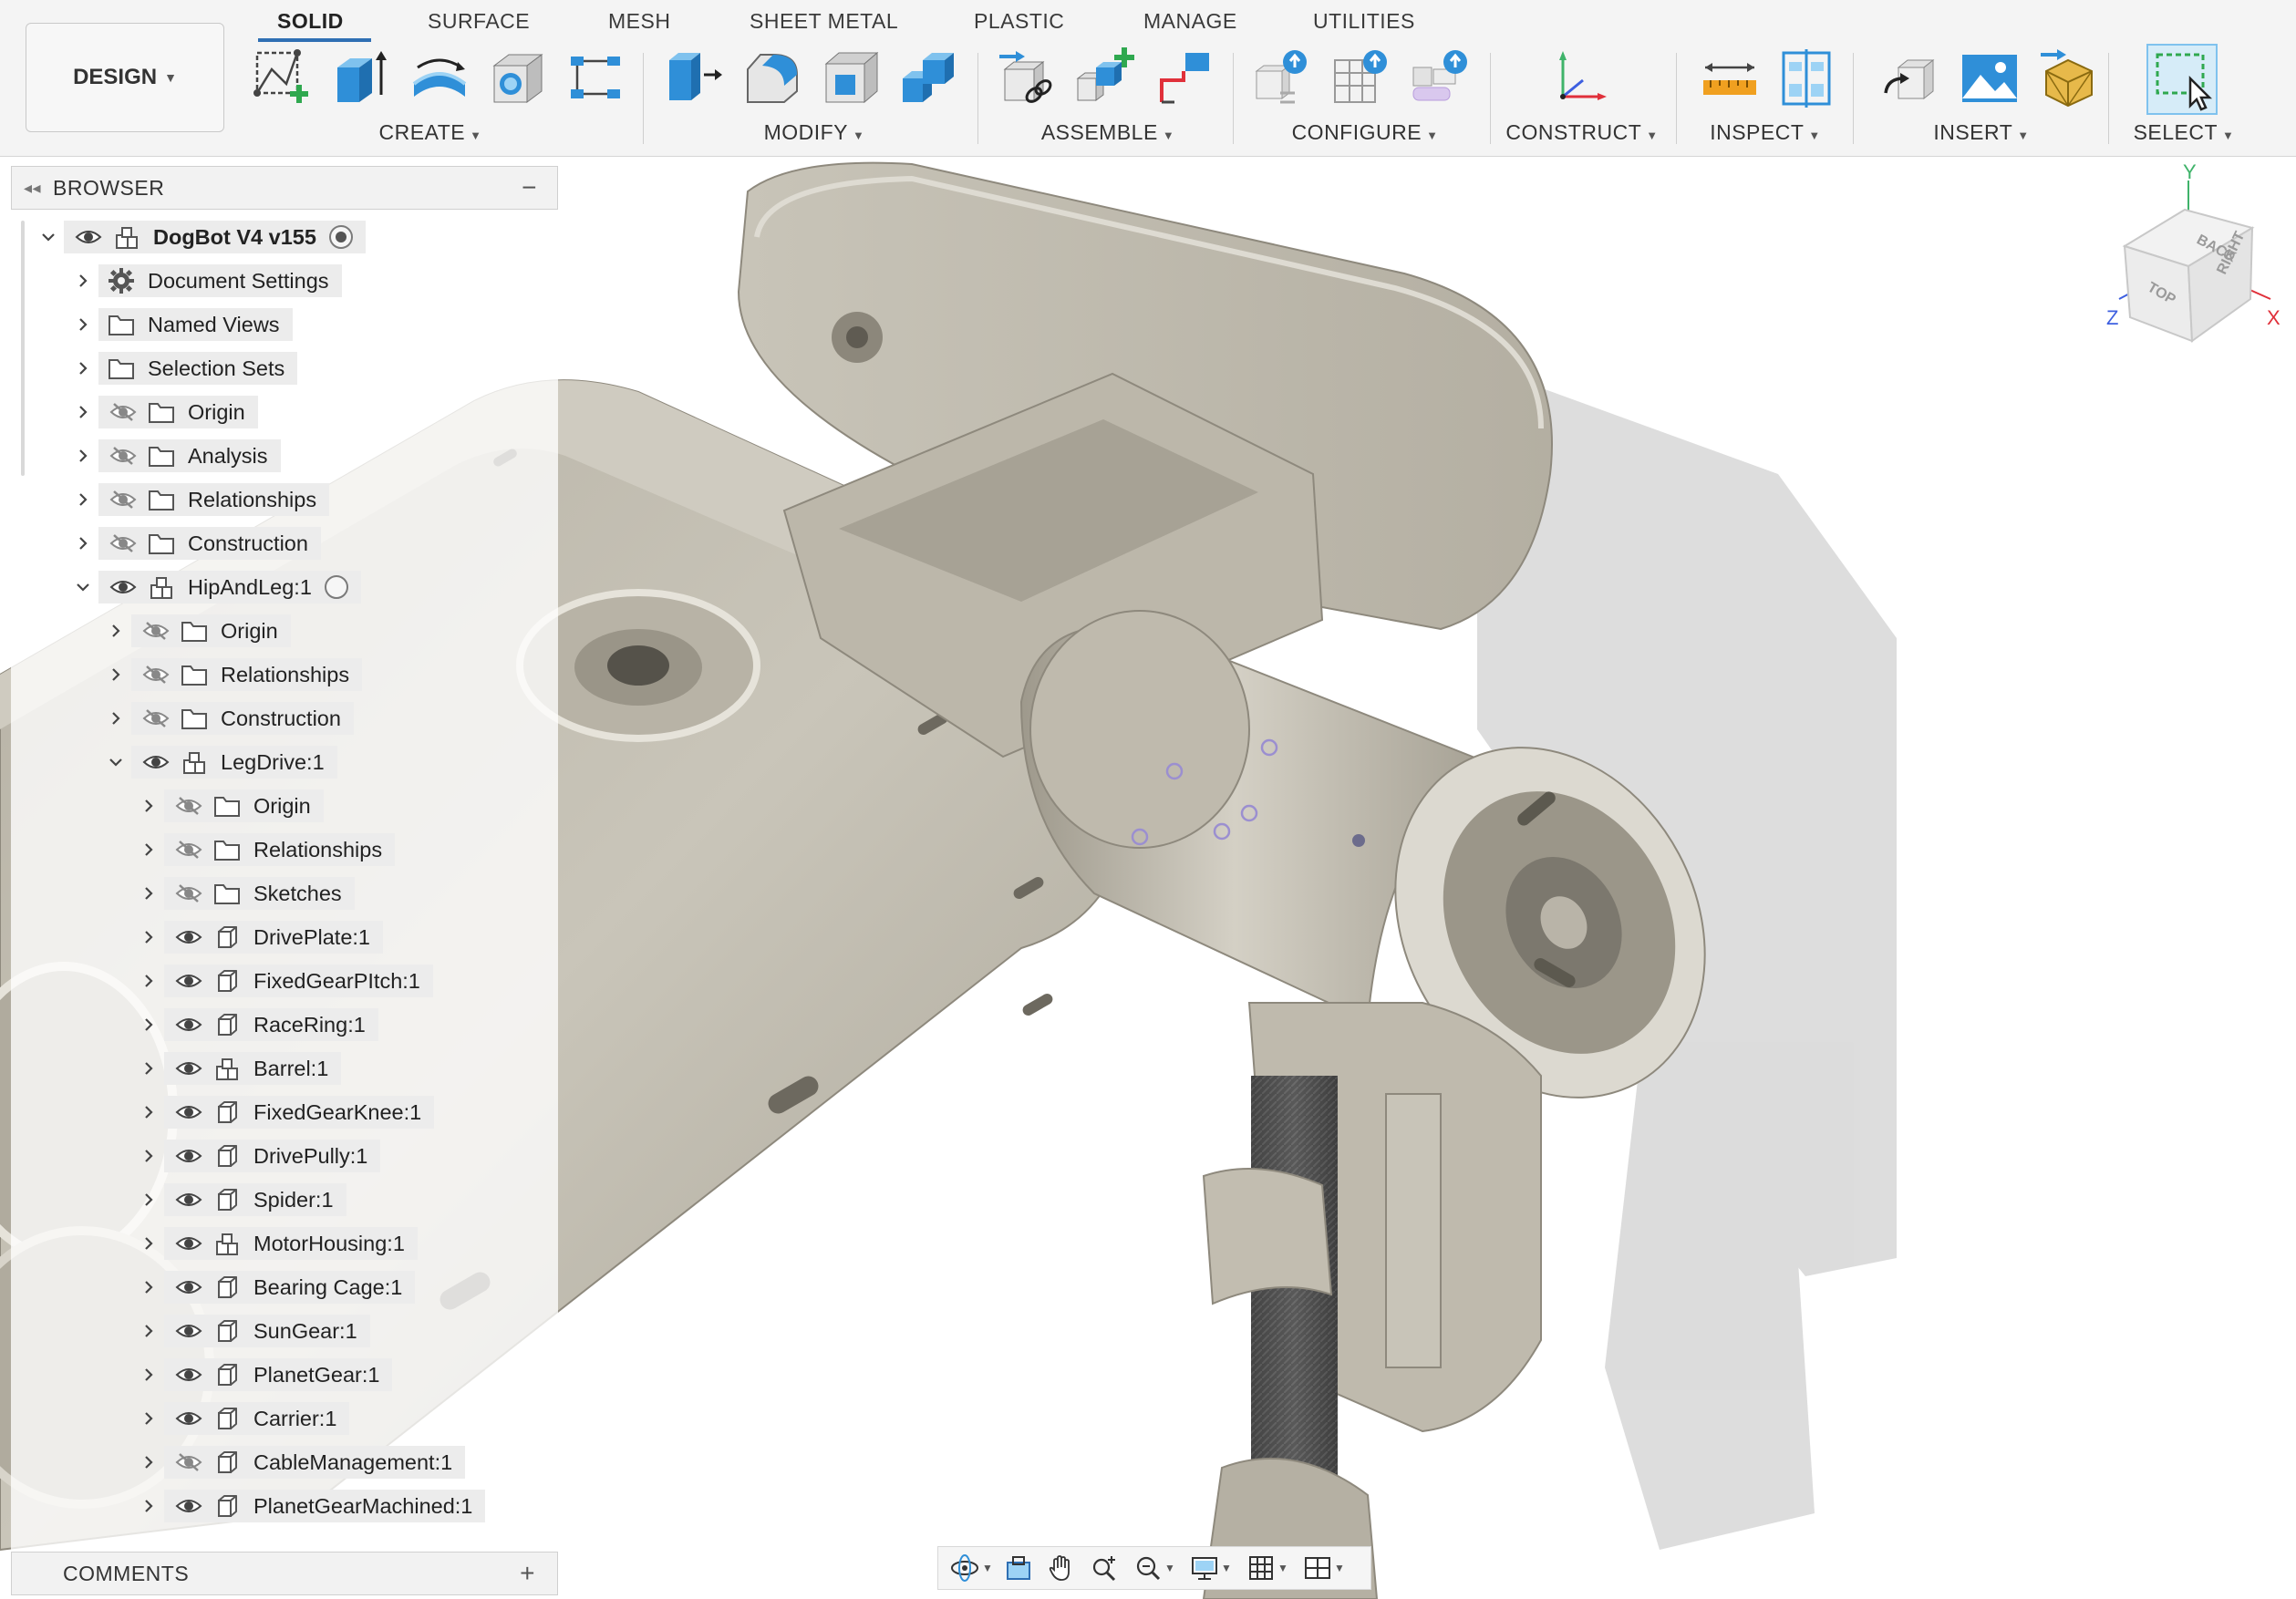 The image size is (2296, 1599). I want to click on browser-item: FixedGearKnee:1, so click(285, 1112).